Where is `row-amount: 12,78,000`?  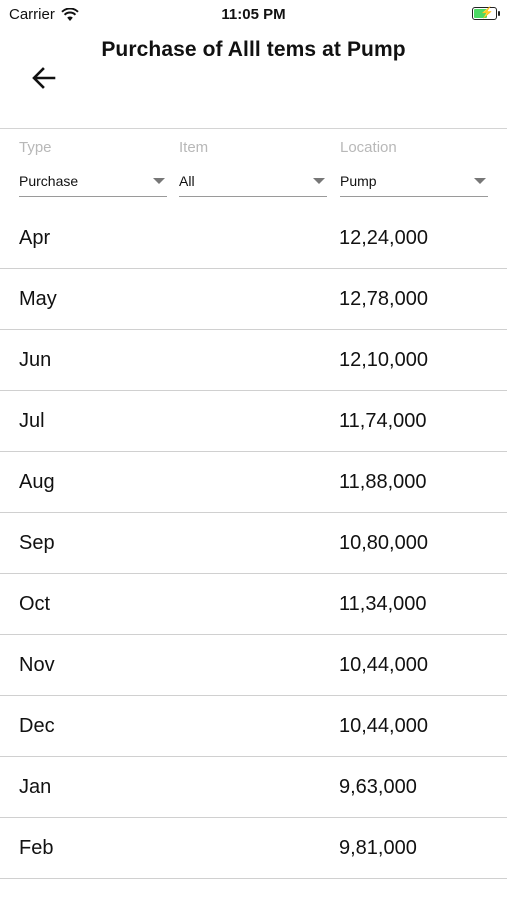
row-amount: 12,78,000 is located at coordinates (383, 299).